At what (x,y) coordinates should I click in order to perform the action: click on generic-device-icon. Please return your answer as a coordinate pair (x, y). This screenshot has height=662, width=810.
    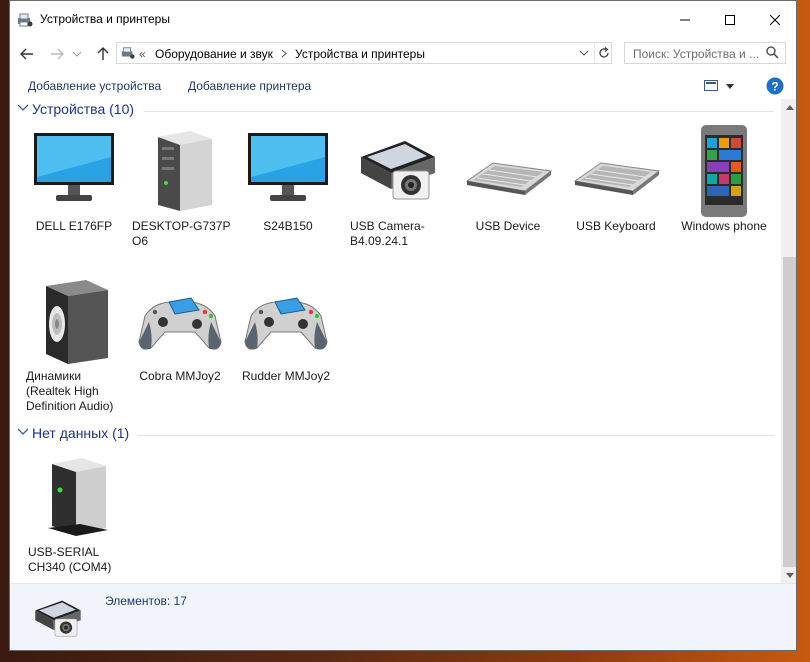
    Looking at the image, I should click on (78, 497).